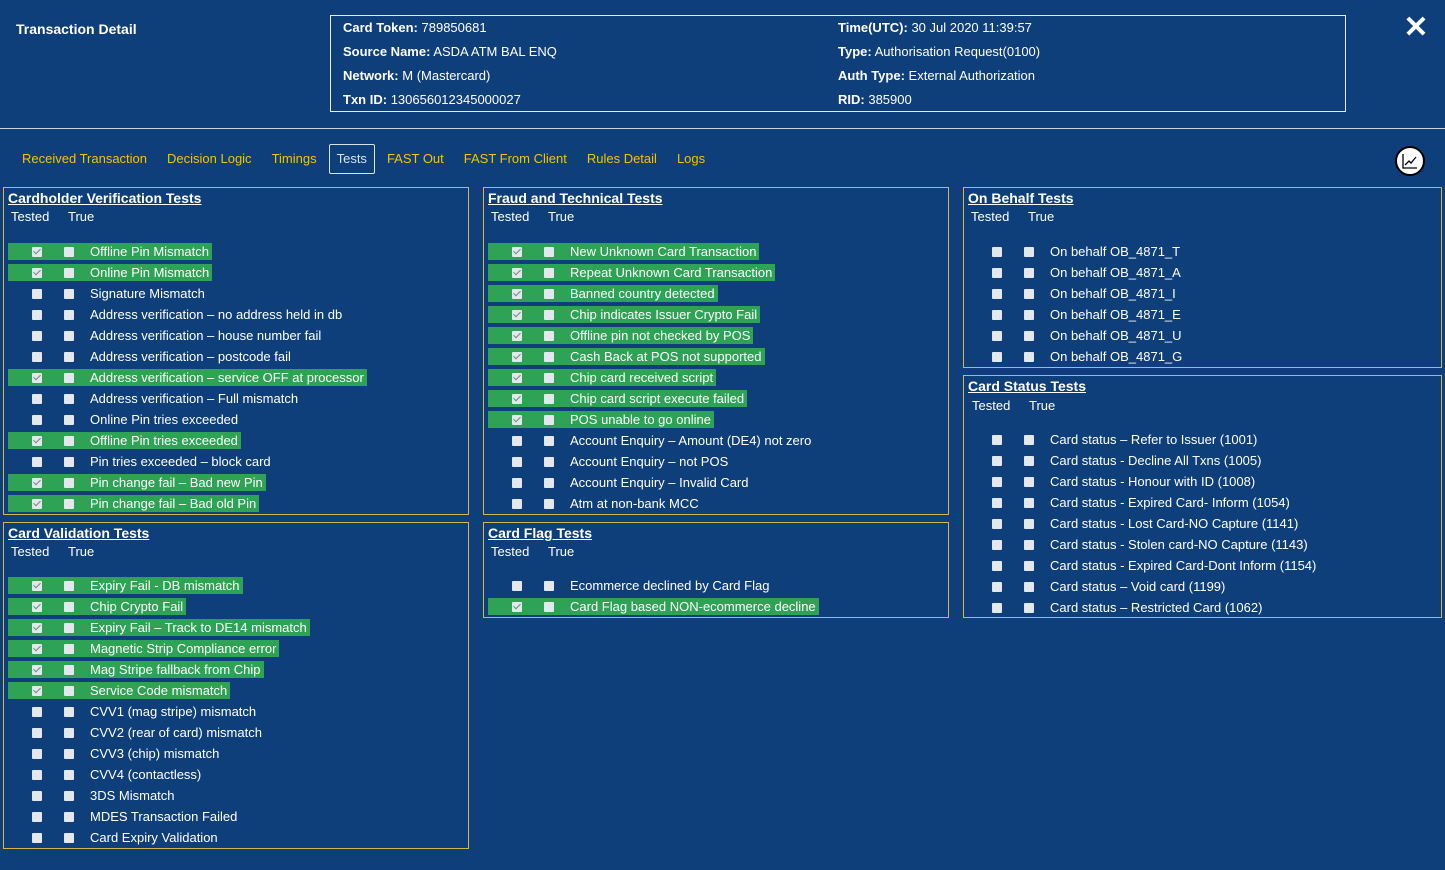  Describe the element at coordinates (691, 159) in the screenshot. I see `tab-logs: Logs` at that location.